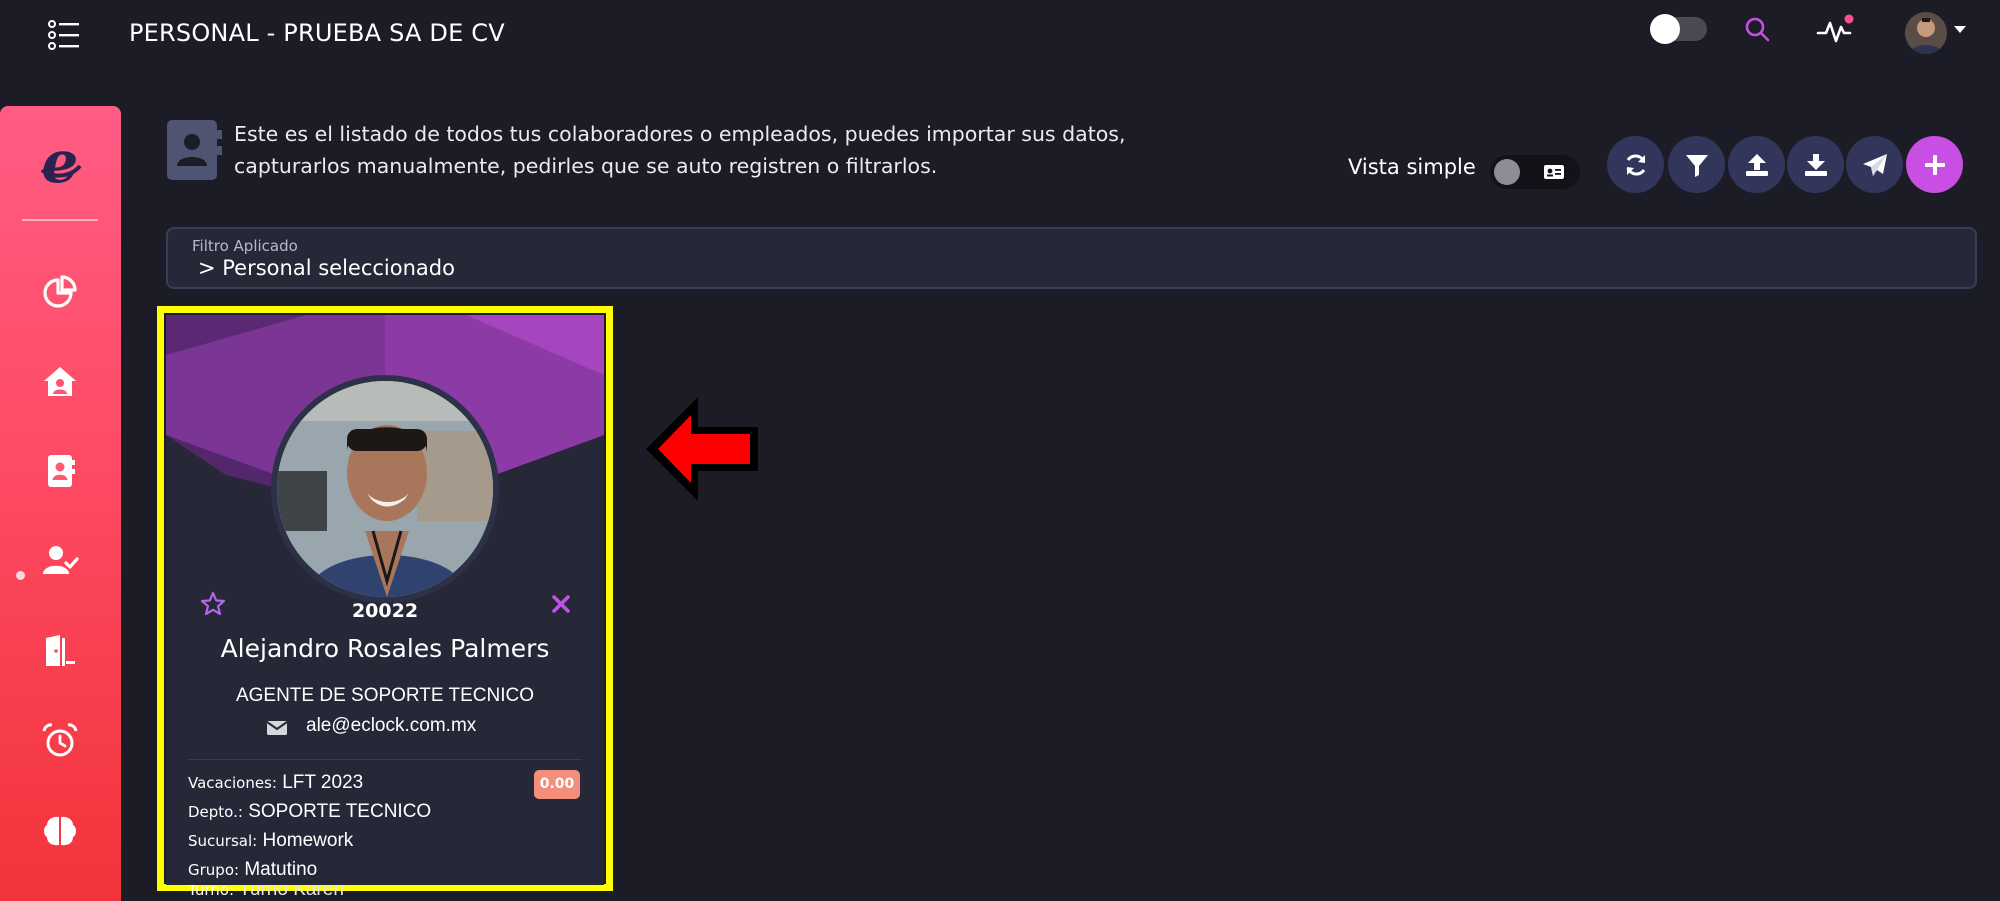  What do you see at coordinates (291, 892) in the screenshot?
I see `shift-value: Turno Karen` at bounding box center [291, 892].